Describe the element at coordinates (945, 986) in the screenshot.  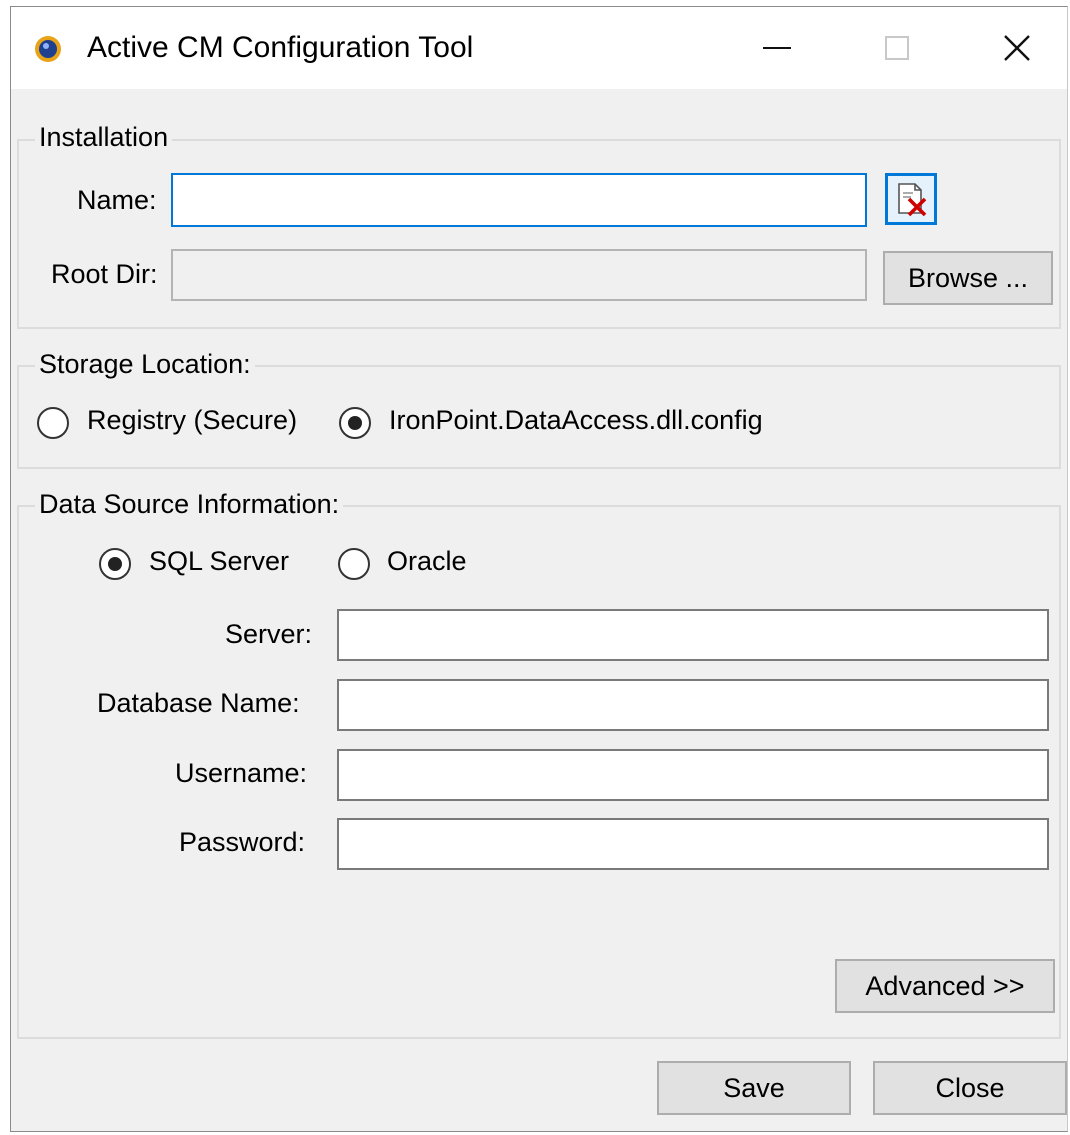
I see `advanced-button: Advanced >>` at that location.